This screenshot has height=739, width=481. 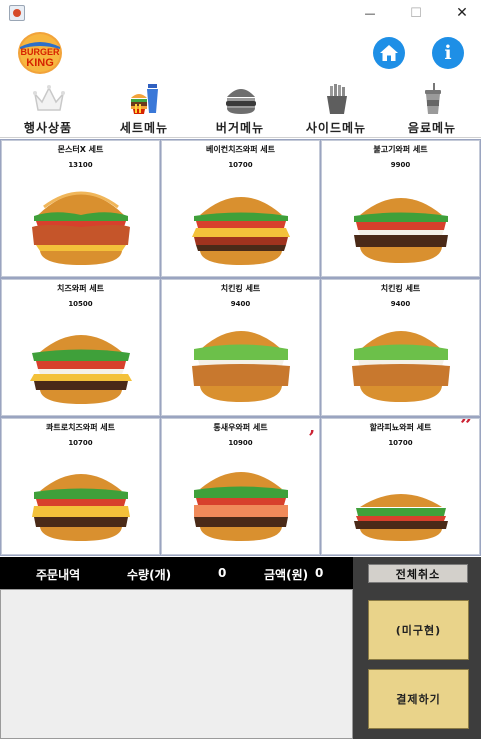 I want to click on menu-item-name: 콰트로치즈와퍼 세트, so click(x=80, y=427).